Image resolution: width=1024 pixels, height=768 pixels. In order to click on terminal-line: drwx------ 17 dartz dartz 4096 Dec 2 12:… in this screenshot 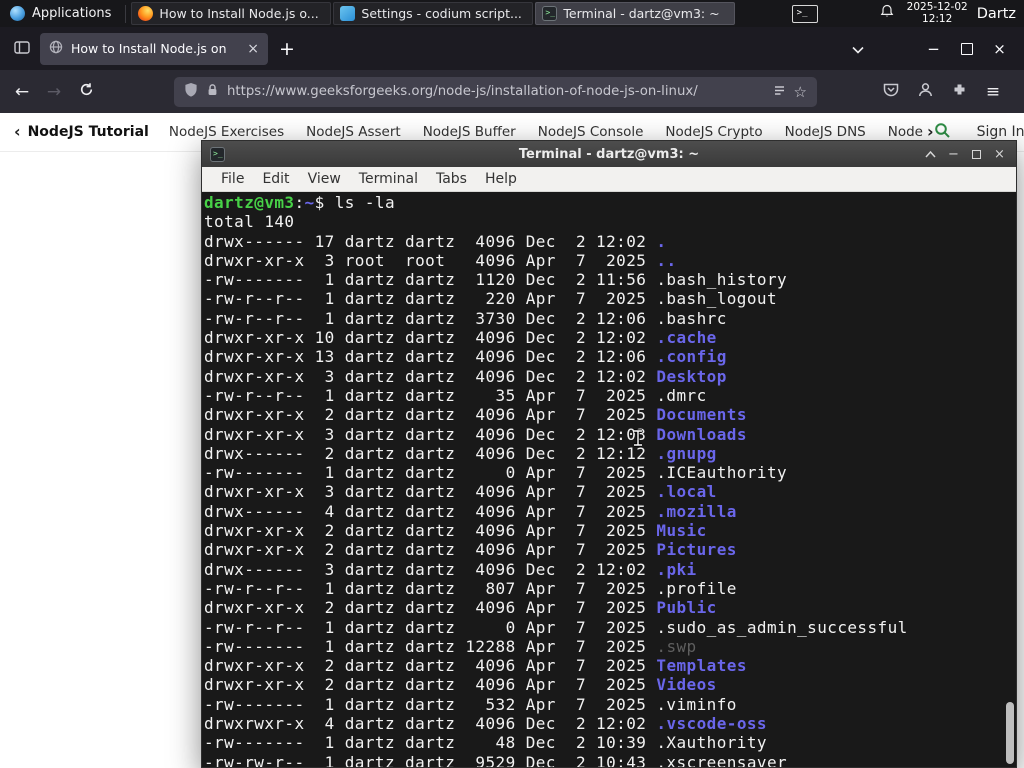, I will do `click(435, 241)`.